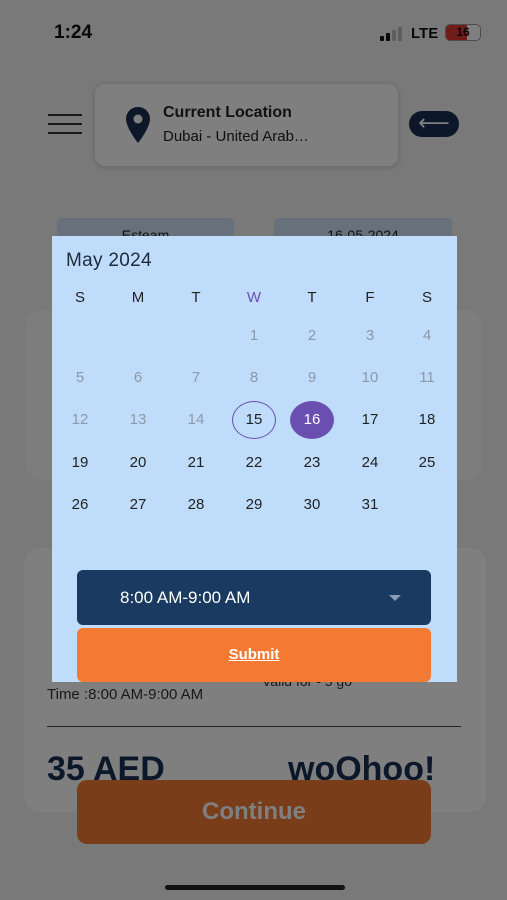 The height and width of the screenshot is (900, 507). Describe the element at coordinates (138, 463) in the screenshot. I see `calendar-day: 20` at that location.